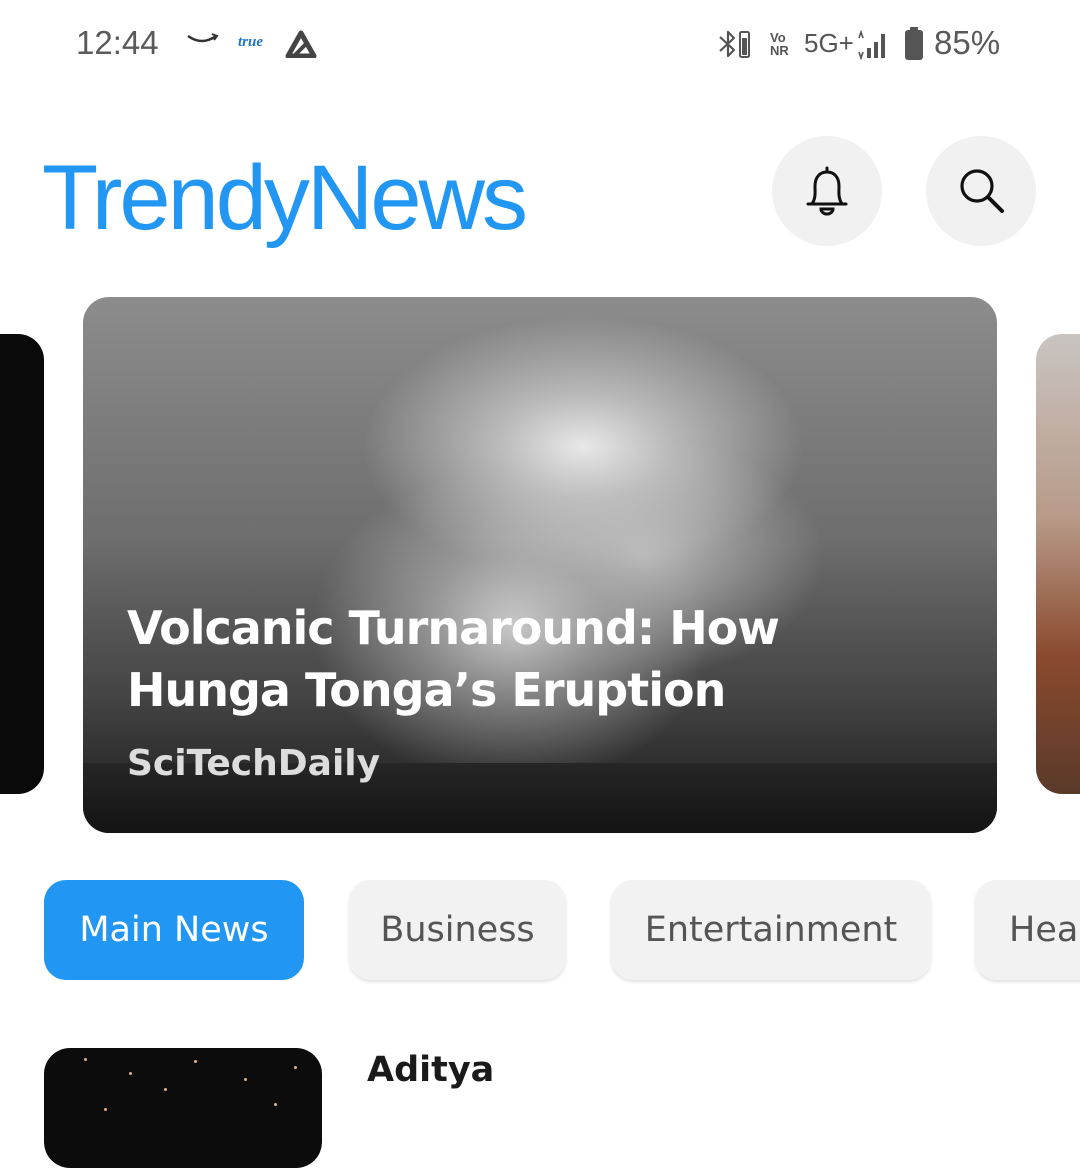 The height and width of the screenshot is (1168, 1080). I want to click on notifications-button, so click(827, 191).